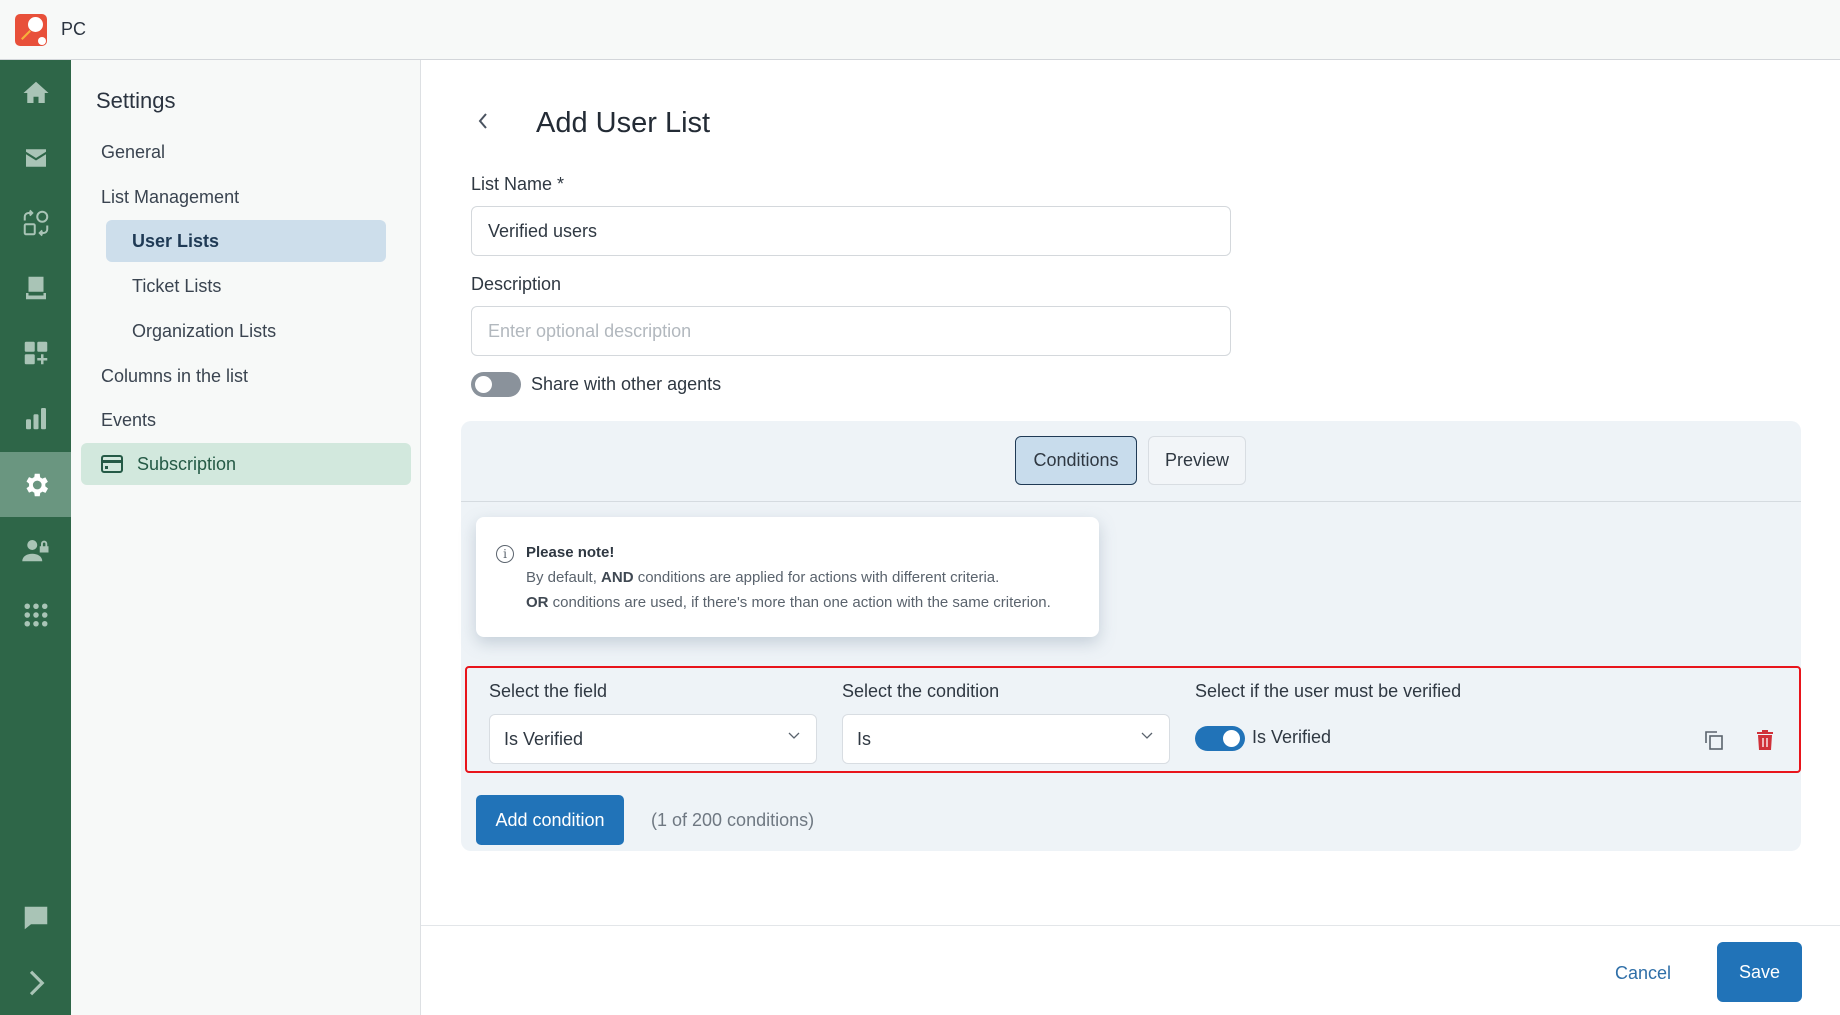 This screenshot has width=1840, height=1015. I want to click on field-label: Select the field, so click(548, 691).